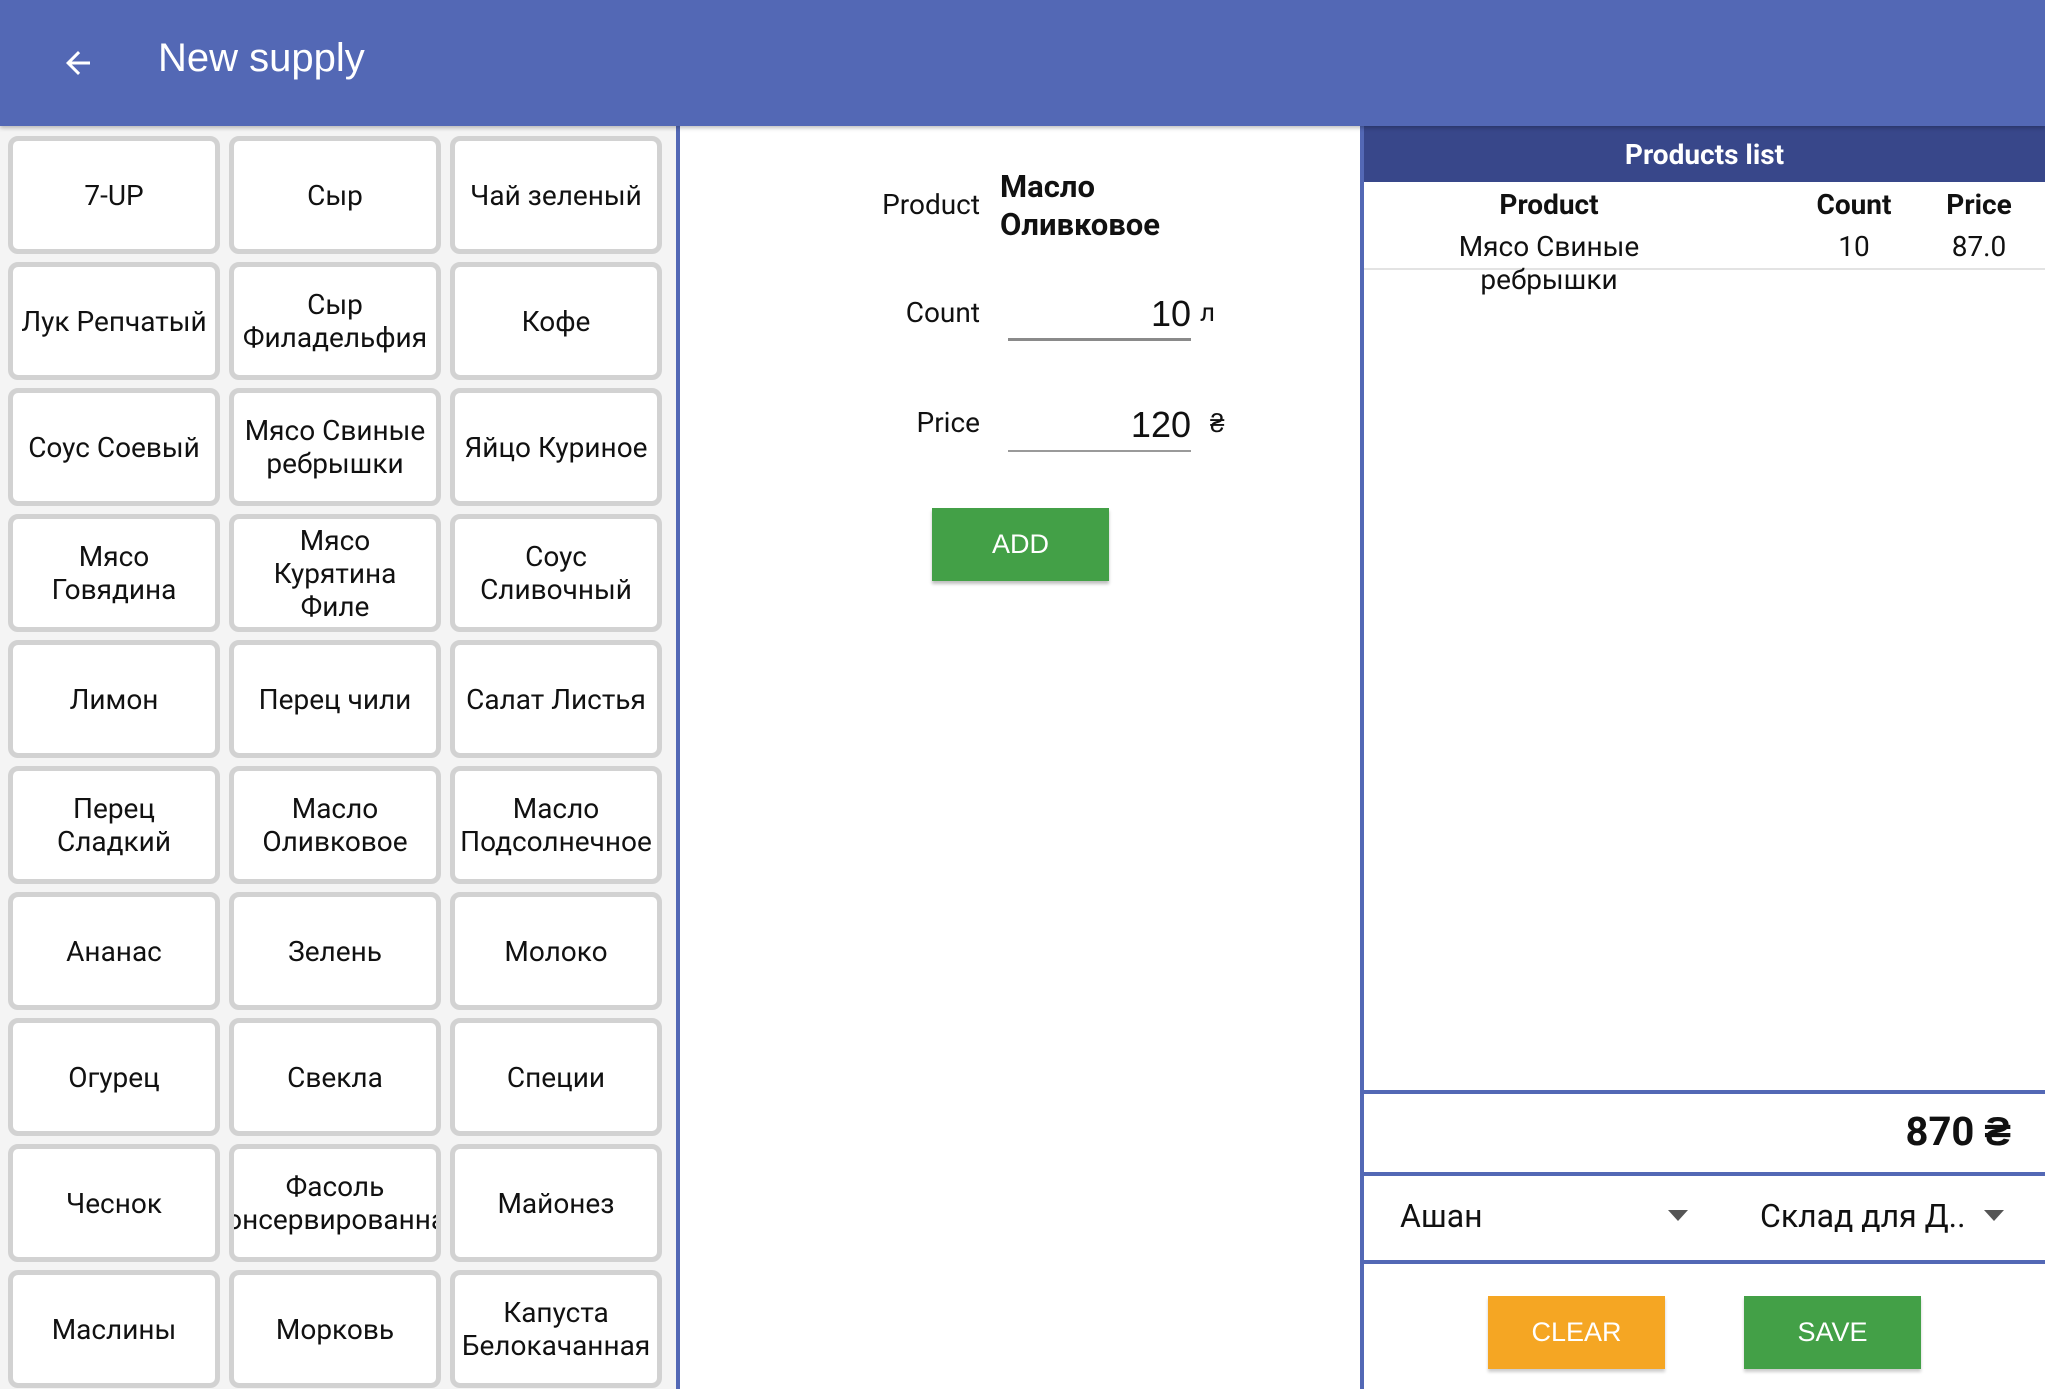 The height and width of the screenshot is (1389, 2045). Describe the element at coordinates (556, 1203) in the screenshot. I see `product-tile: Майонез` at that location.